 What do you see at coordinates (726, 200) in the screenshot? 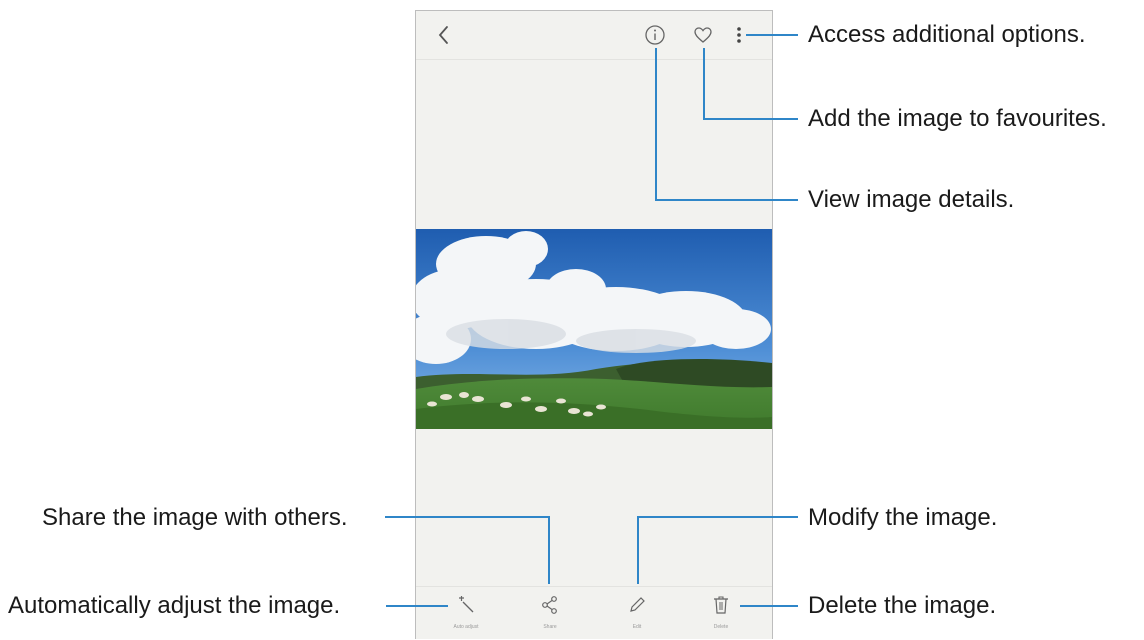
I see `callout-line-details-h` at bounding box center [726, 200].